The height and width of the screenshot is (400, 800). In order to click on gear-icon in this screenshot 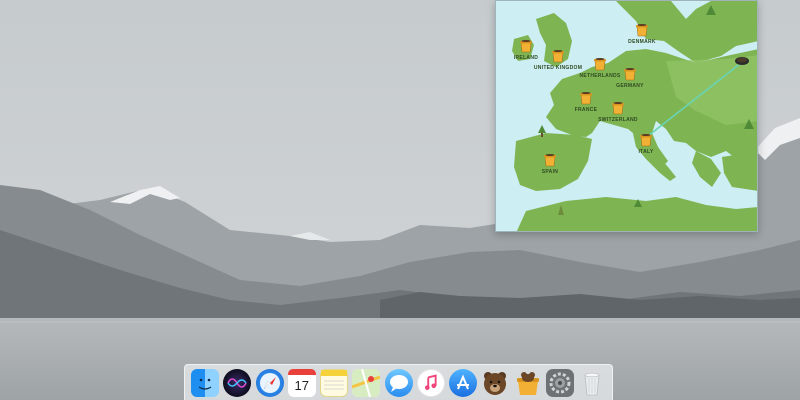, I will do `click(559, 382)`.